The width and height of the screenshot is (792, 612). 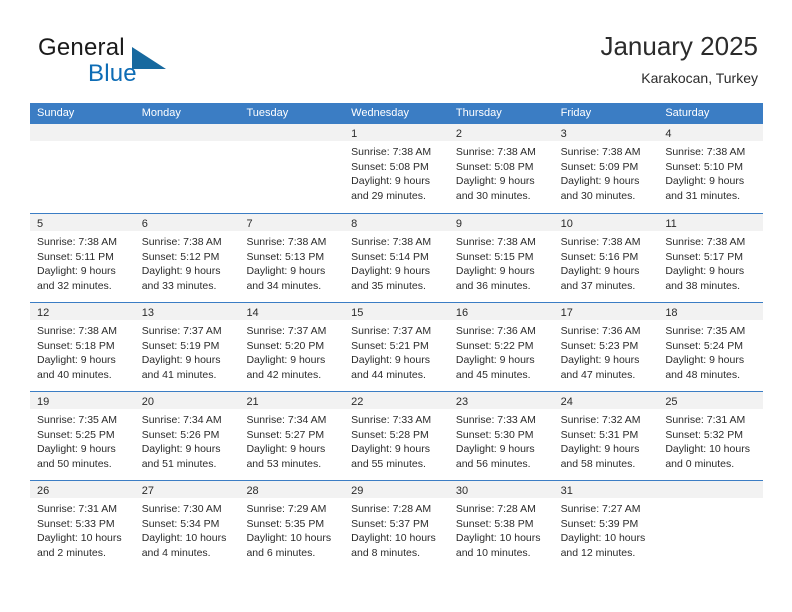 What do you see at coordinates (598, 552) in the screenshot?
I see `day-detail-line: and 12 minutes.` at bounding box center [598, 552].